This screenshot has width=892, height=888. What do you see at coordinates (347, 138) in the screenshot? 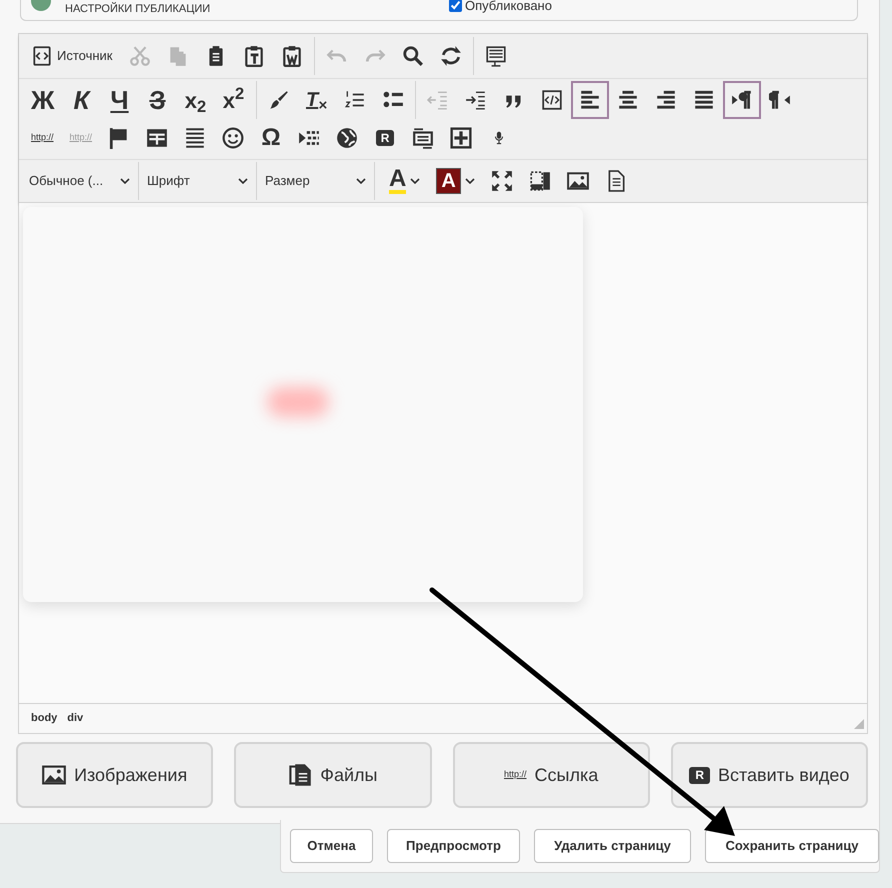
I see `globe-icon` at bounding box center [347, 138].